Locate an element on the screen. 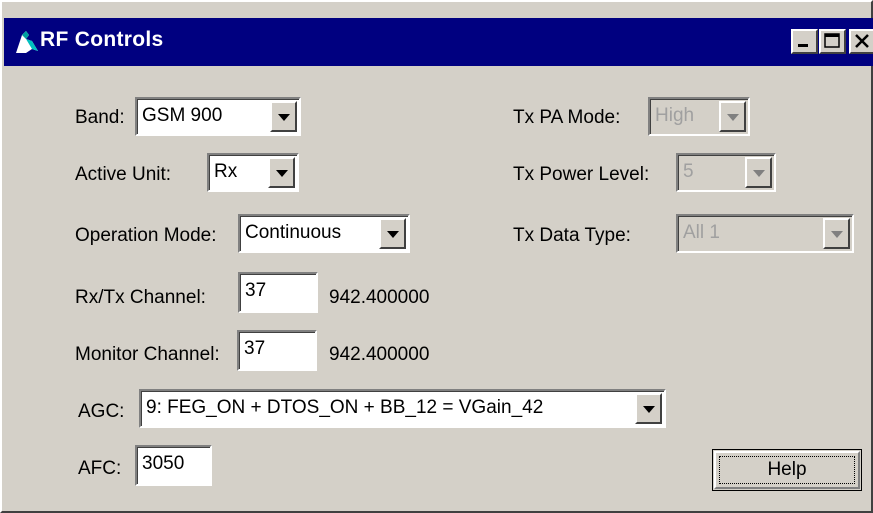 This screenshot has width=873, height=513. tx-power-level-dropdown-button is located at coordinates (758, 172).